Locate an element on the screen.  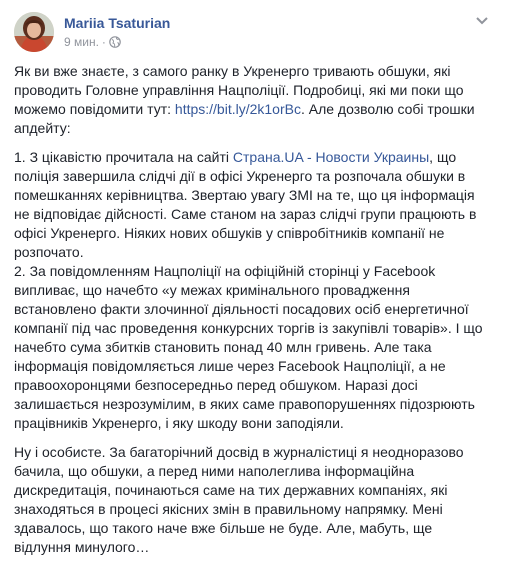
post-header: Mariia Tsaturian 9 мин. · is located at coordinates (253, 33).